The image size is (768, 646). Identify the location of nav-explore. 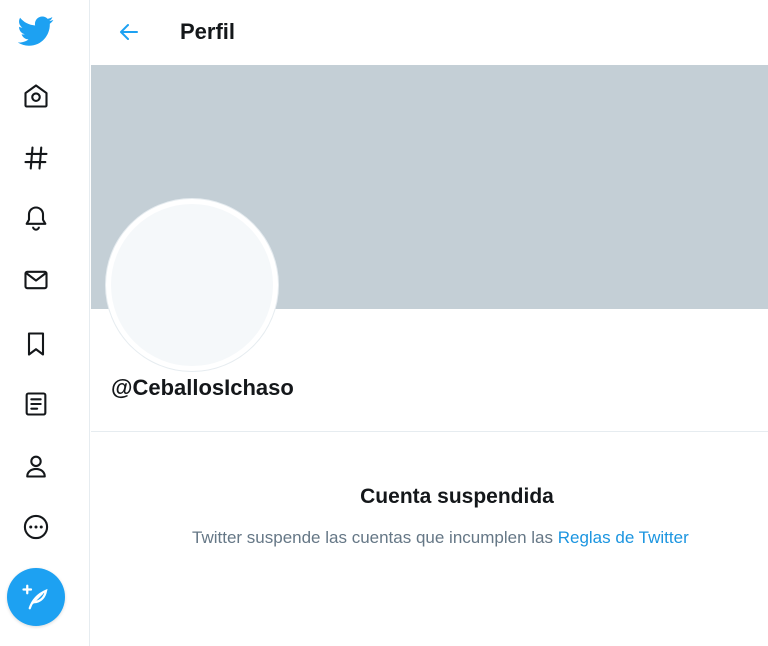
(36, 158).